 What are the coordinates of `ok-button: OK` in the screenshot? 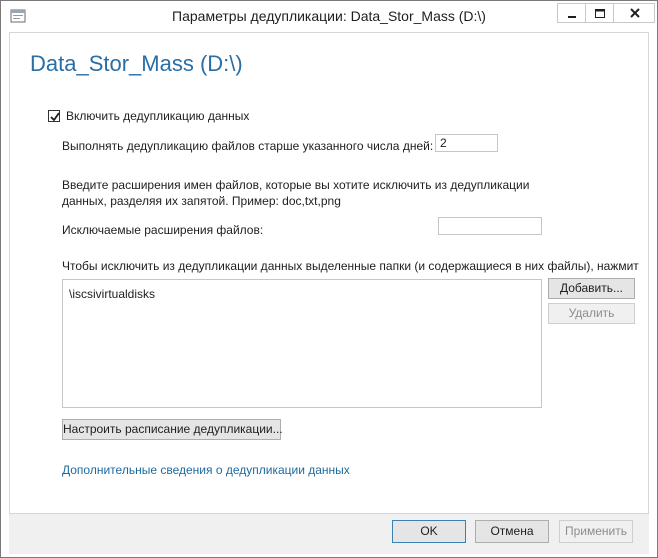 It's located at (429, 531).